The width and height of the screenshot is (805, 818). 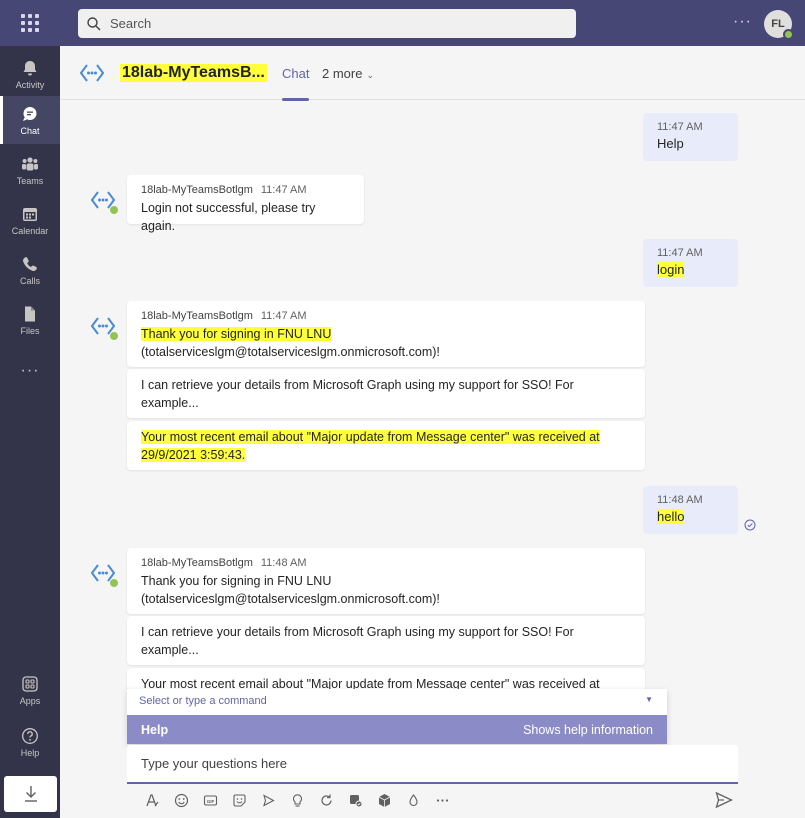 What do you see at coordinates (690, 510) in the screenshot?
I see `my-message: 11:48 AM hello` at bounding box center [690, 510].